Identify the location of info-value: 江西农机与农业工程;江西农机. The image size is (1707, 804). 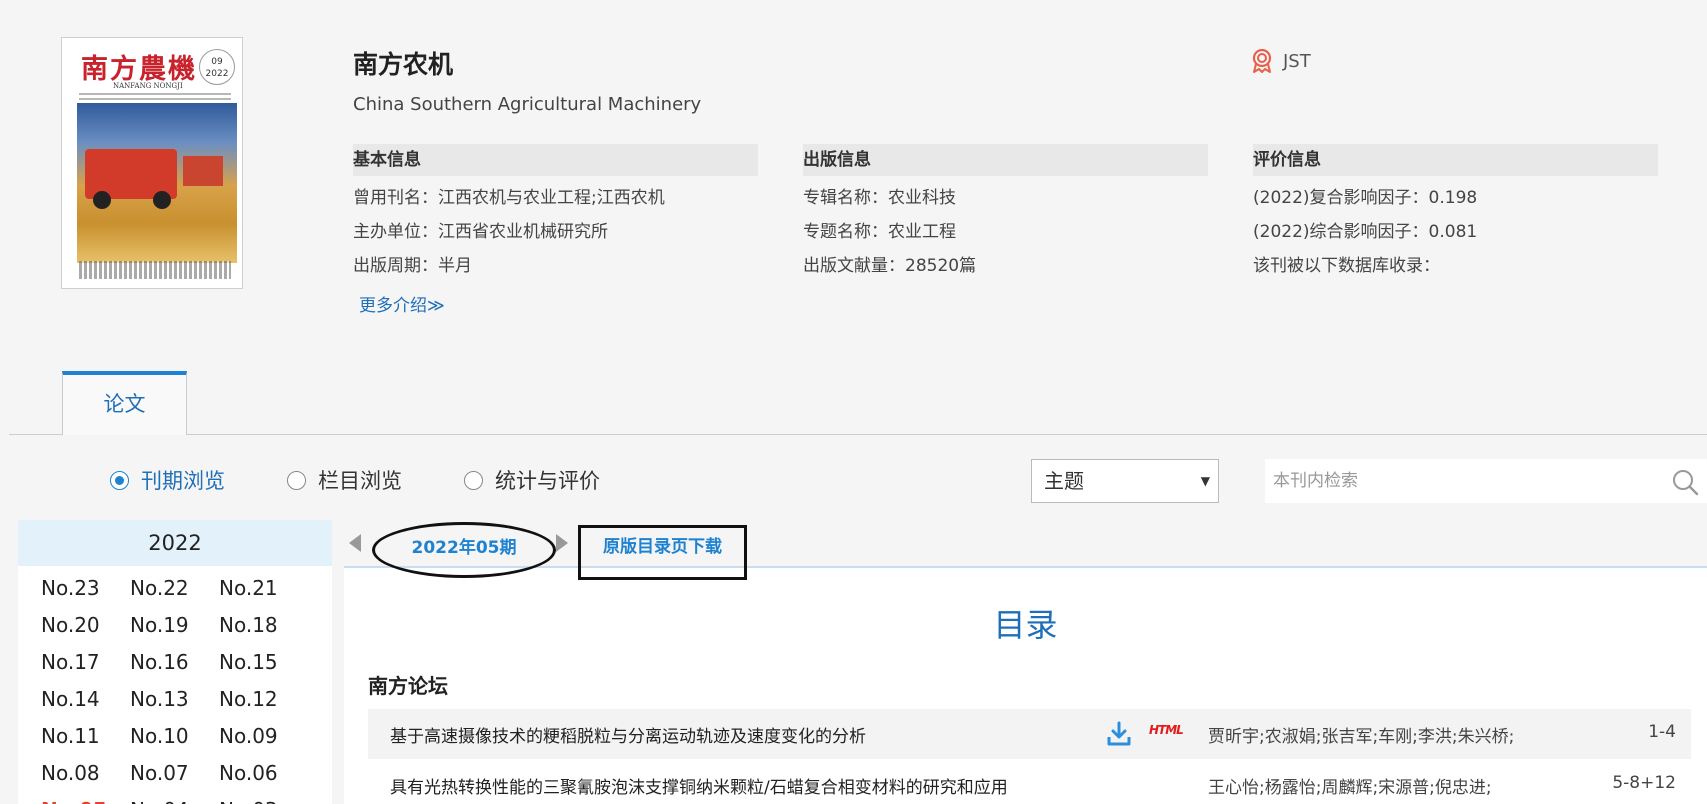
(551, 198).